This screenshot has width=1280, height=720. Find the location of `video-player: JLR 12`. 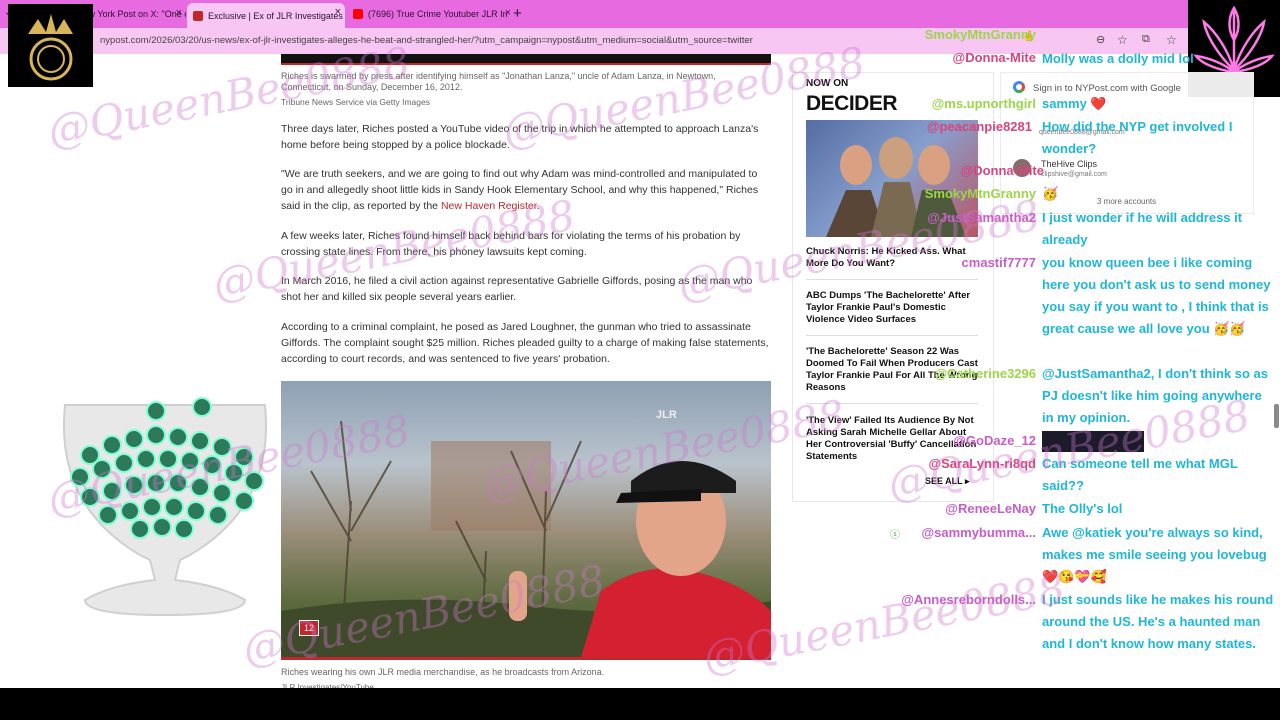

video-player: JLR 12 is located at coordinates (526, 519).